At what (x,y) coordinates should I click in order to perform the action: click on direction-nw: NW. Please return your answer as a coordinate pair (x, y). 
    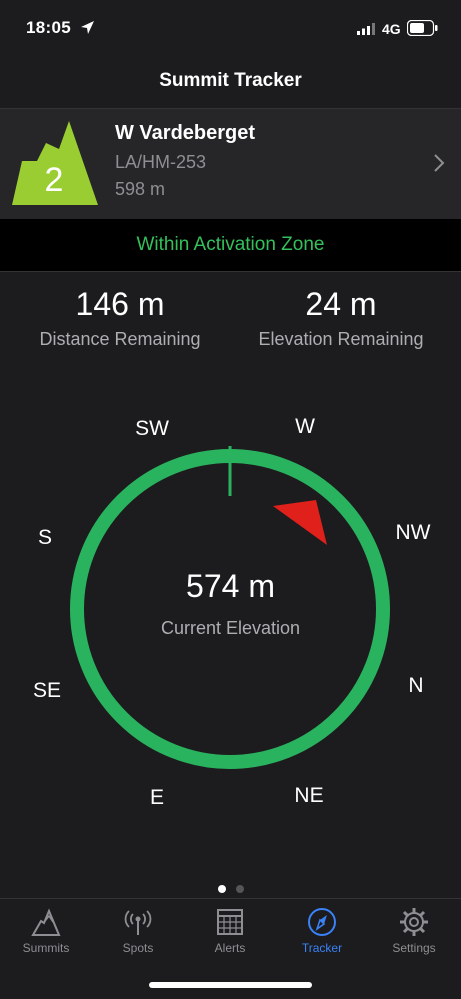
    Looking at the image, I should click on (413, 532).